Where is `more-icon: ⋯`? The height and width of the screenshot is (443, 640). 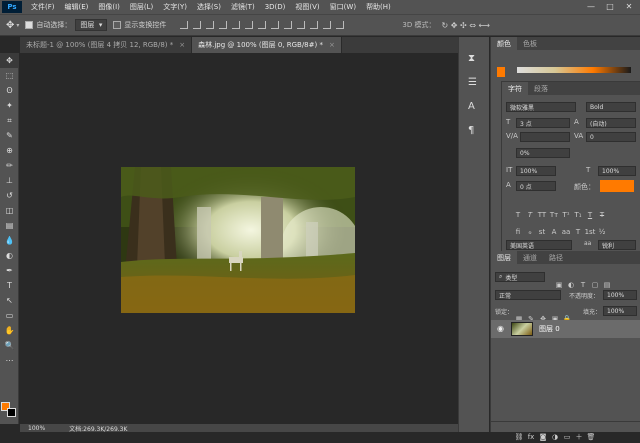 more-icon: ⋯ is located at coordinates (9, 360).